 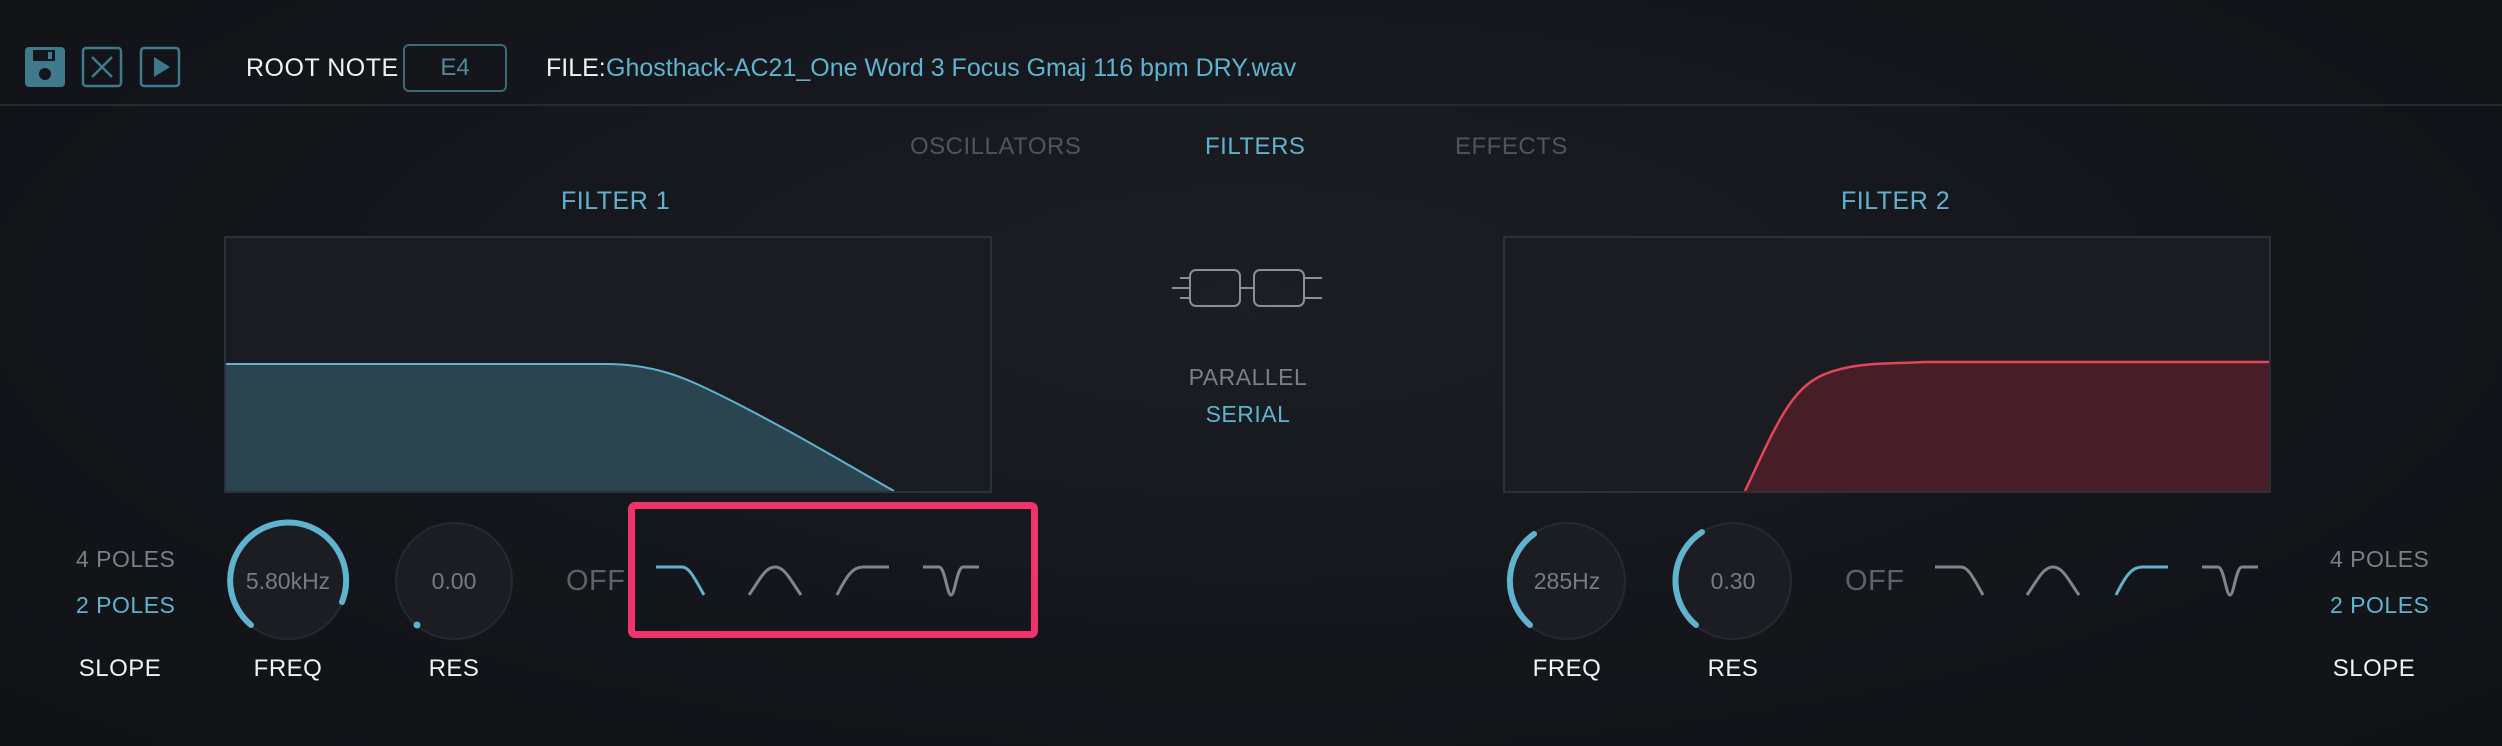 What do you see at coordinates (608, 364) in the screenshot?
I see `filter1-response-graph` at bounding box center [608, 364].